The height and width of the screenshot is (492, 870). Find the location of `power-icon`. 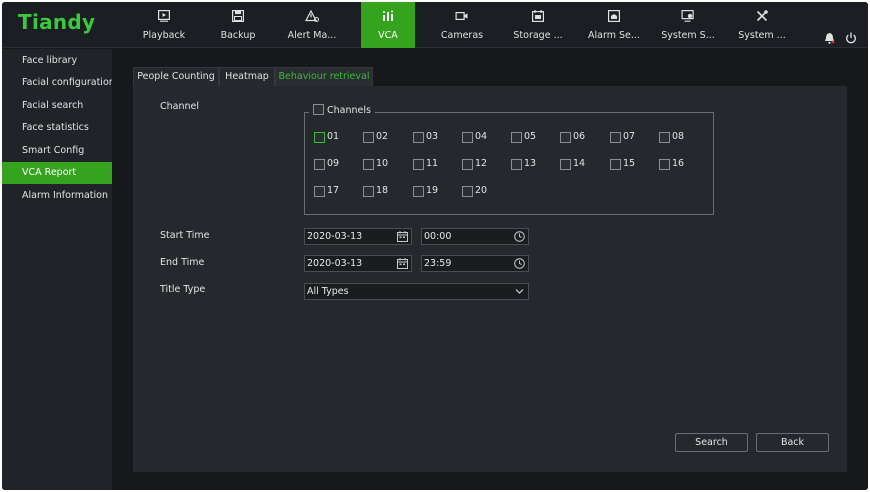

power-icon is located at coordinates (851, 38).